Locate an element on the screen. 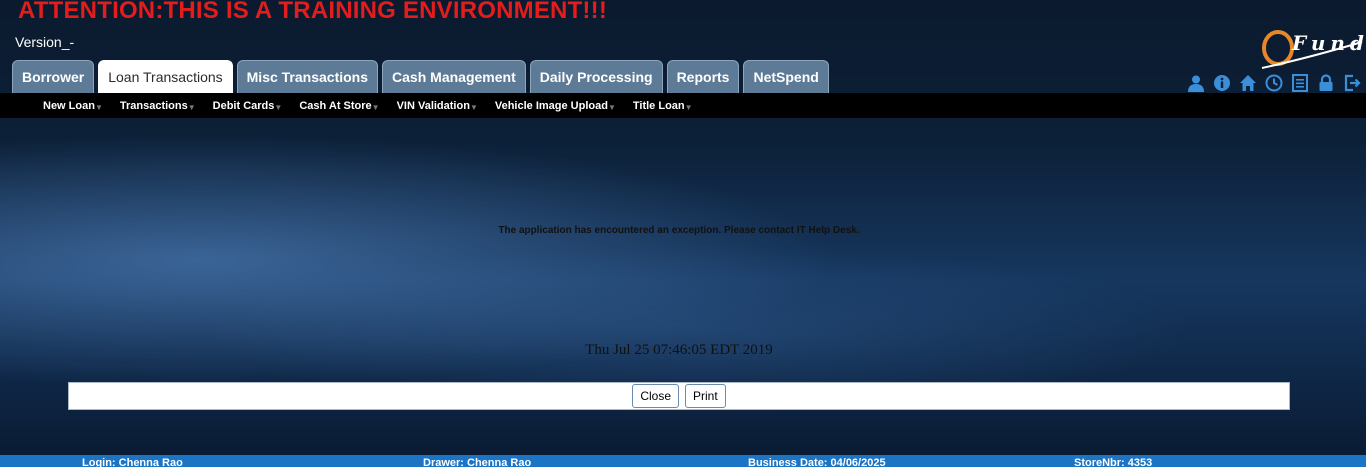 The image size is (1366, 467). tab-cash-management: Cash Management is located at coordinates (454, 76).